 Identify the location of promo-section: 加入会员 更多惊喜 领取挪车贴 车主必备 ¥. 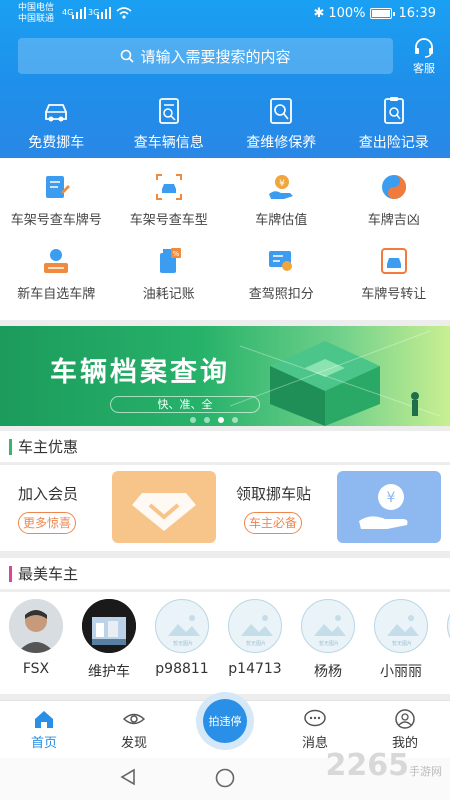
(225, 508).